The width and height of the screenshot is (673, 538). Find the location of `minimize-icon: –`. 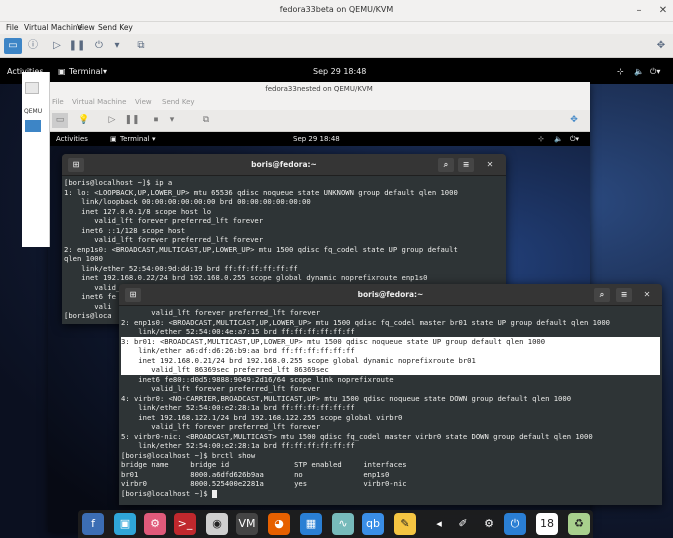

minimize-icon: – is located at coordinates (639, 11).